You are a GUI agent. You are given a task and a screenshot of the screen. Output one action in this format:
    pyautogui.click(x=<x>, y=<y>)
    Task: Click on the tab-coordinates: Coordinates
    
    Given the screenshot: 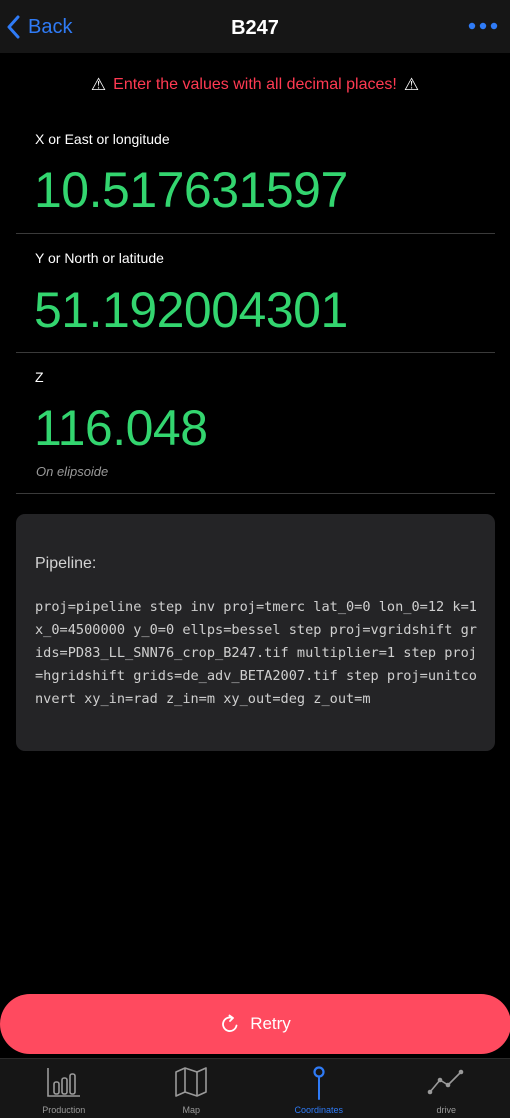 What is the action you would take?
    pyautogui.click(x=319, y=1088)
    